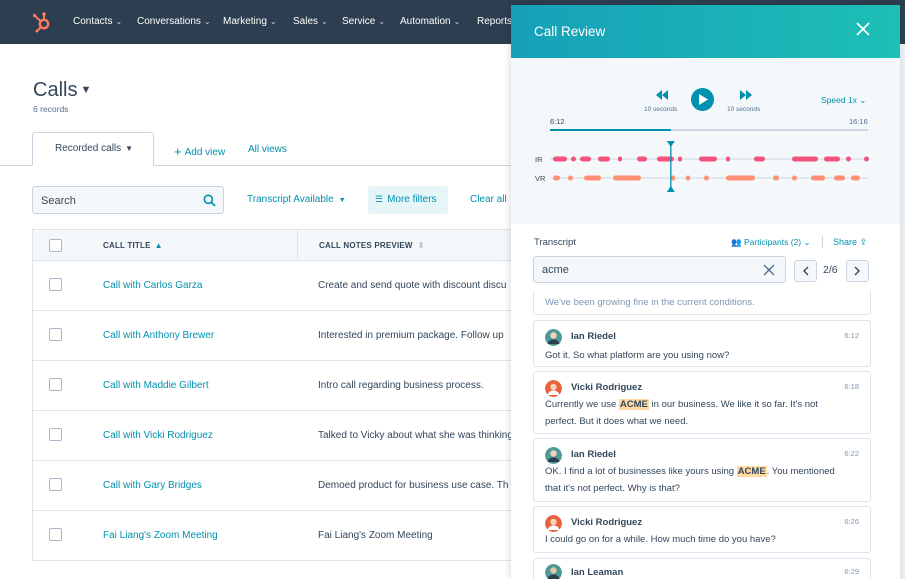 The width and height of the screenshot is (905, 579). I want to click on nav-contacts: Contacts ⌄, so click(97, 21).